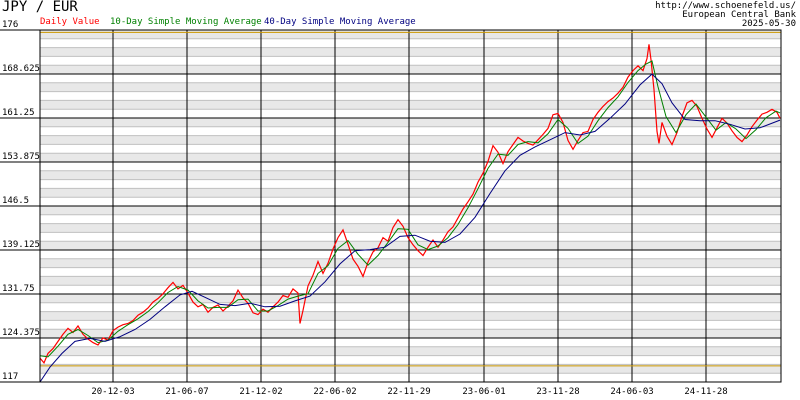  I want to click on x-tick-label: 23-11-28, so click(557, 392).